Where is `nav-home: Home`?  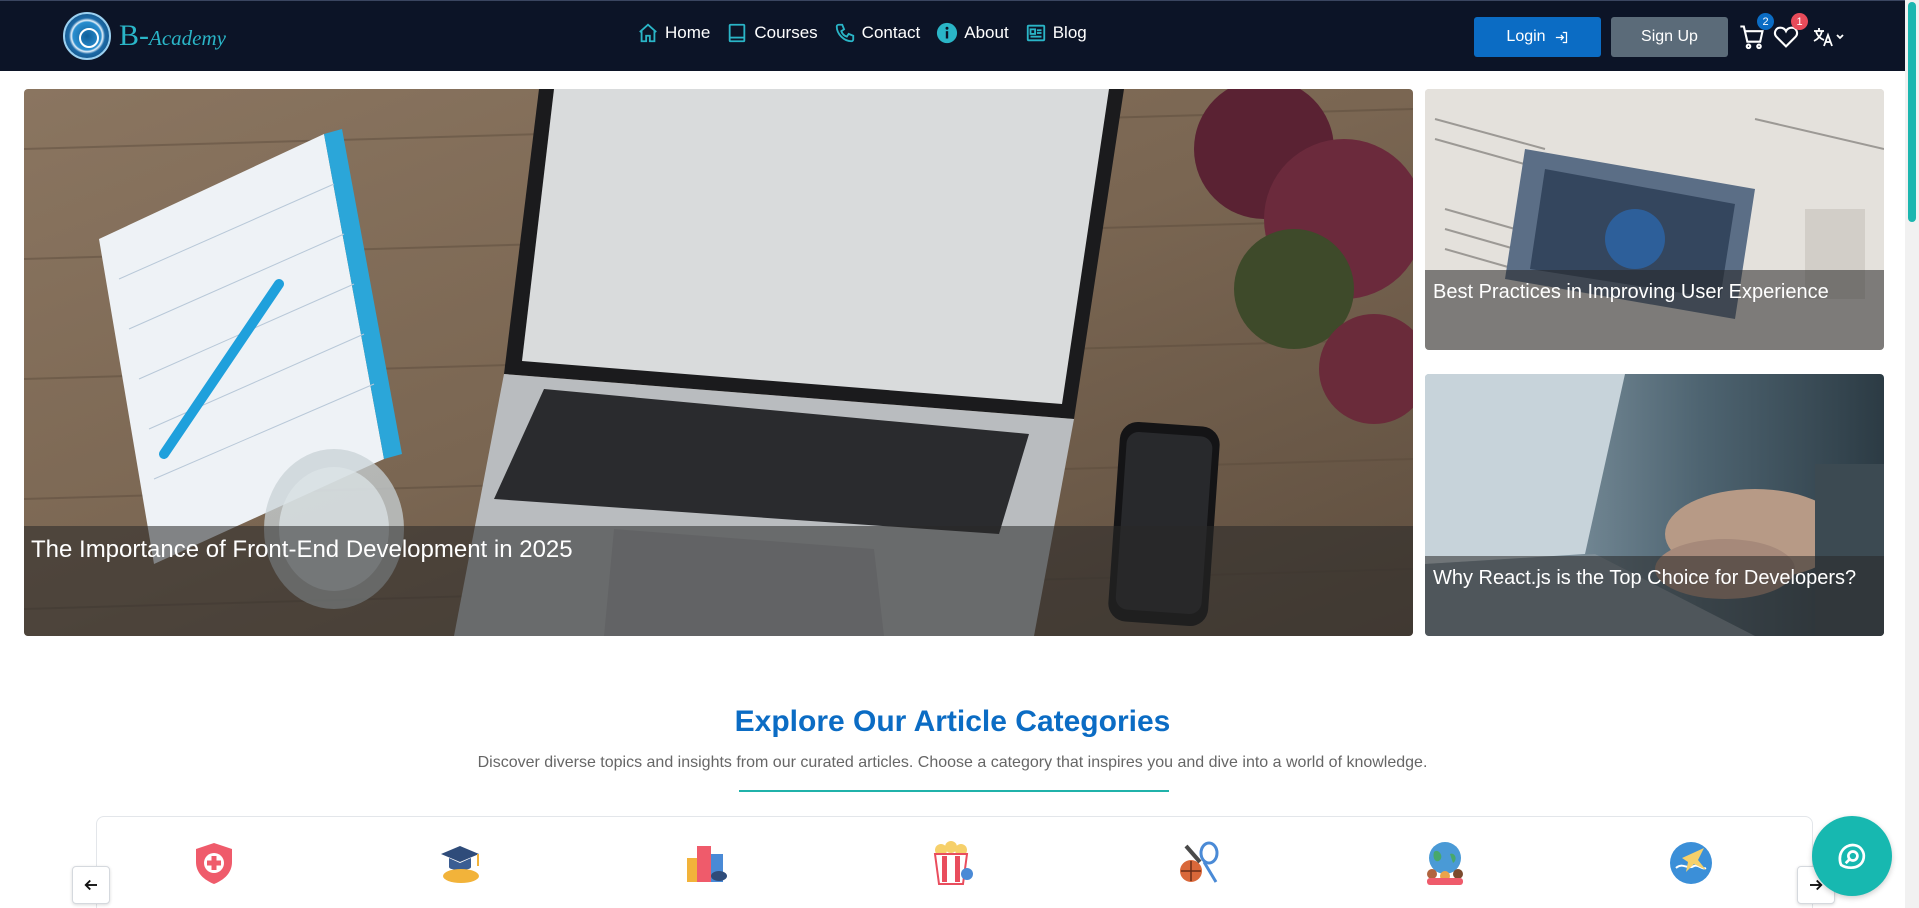 nav-home: Home is located at coordinates (673, 33).